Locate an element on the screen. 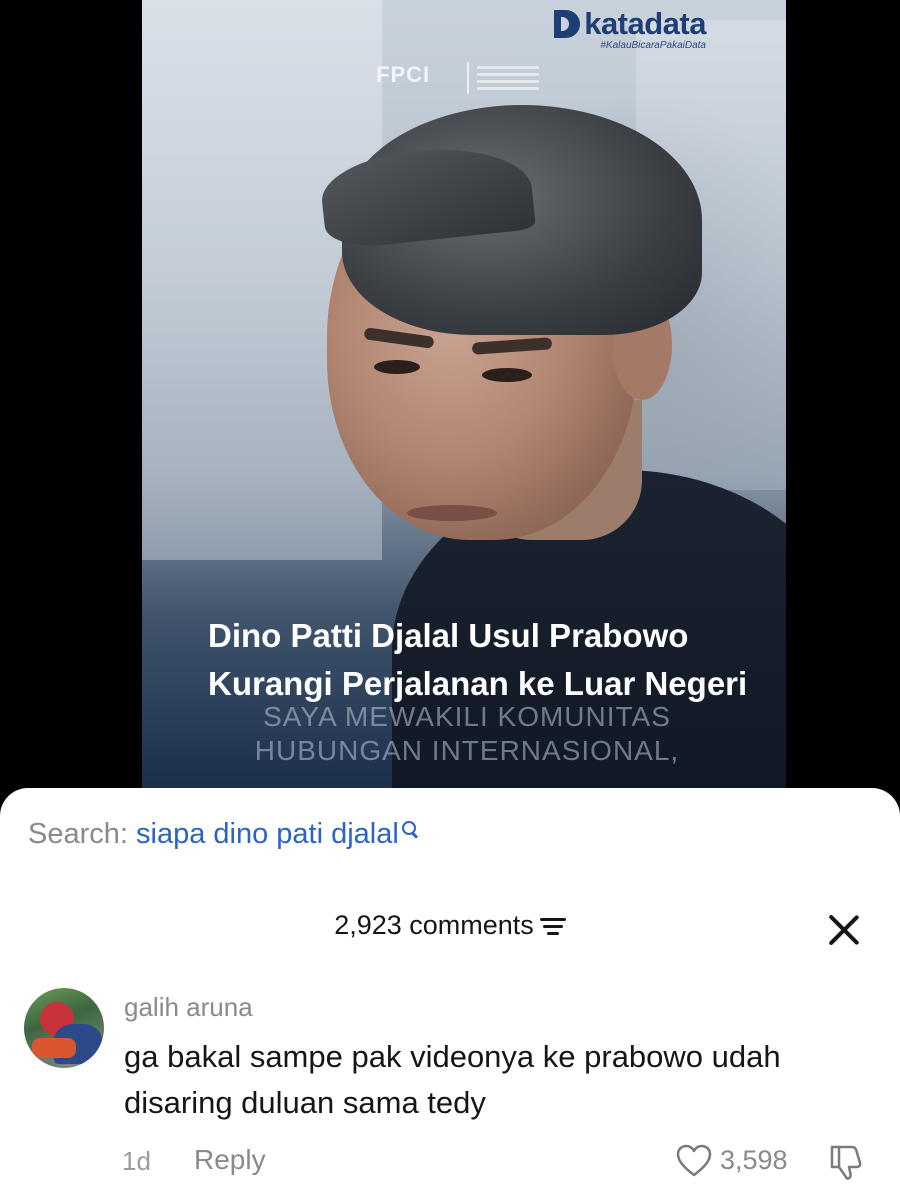  speaker-mouth is located at coordinates (452, 513).